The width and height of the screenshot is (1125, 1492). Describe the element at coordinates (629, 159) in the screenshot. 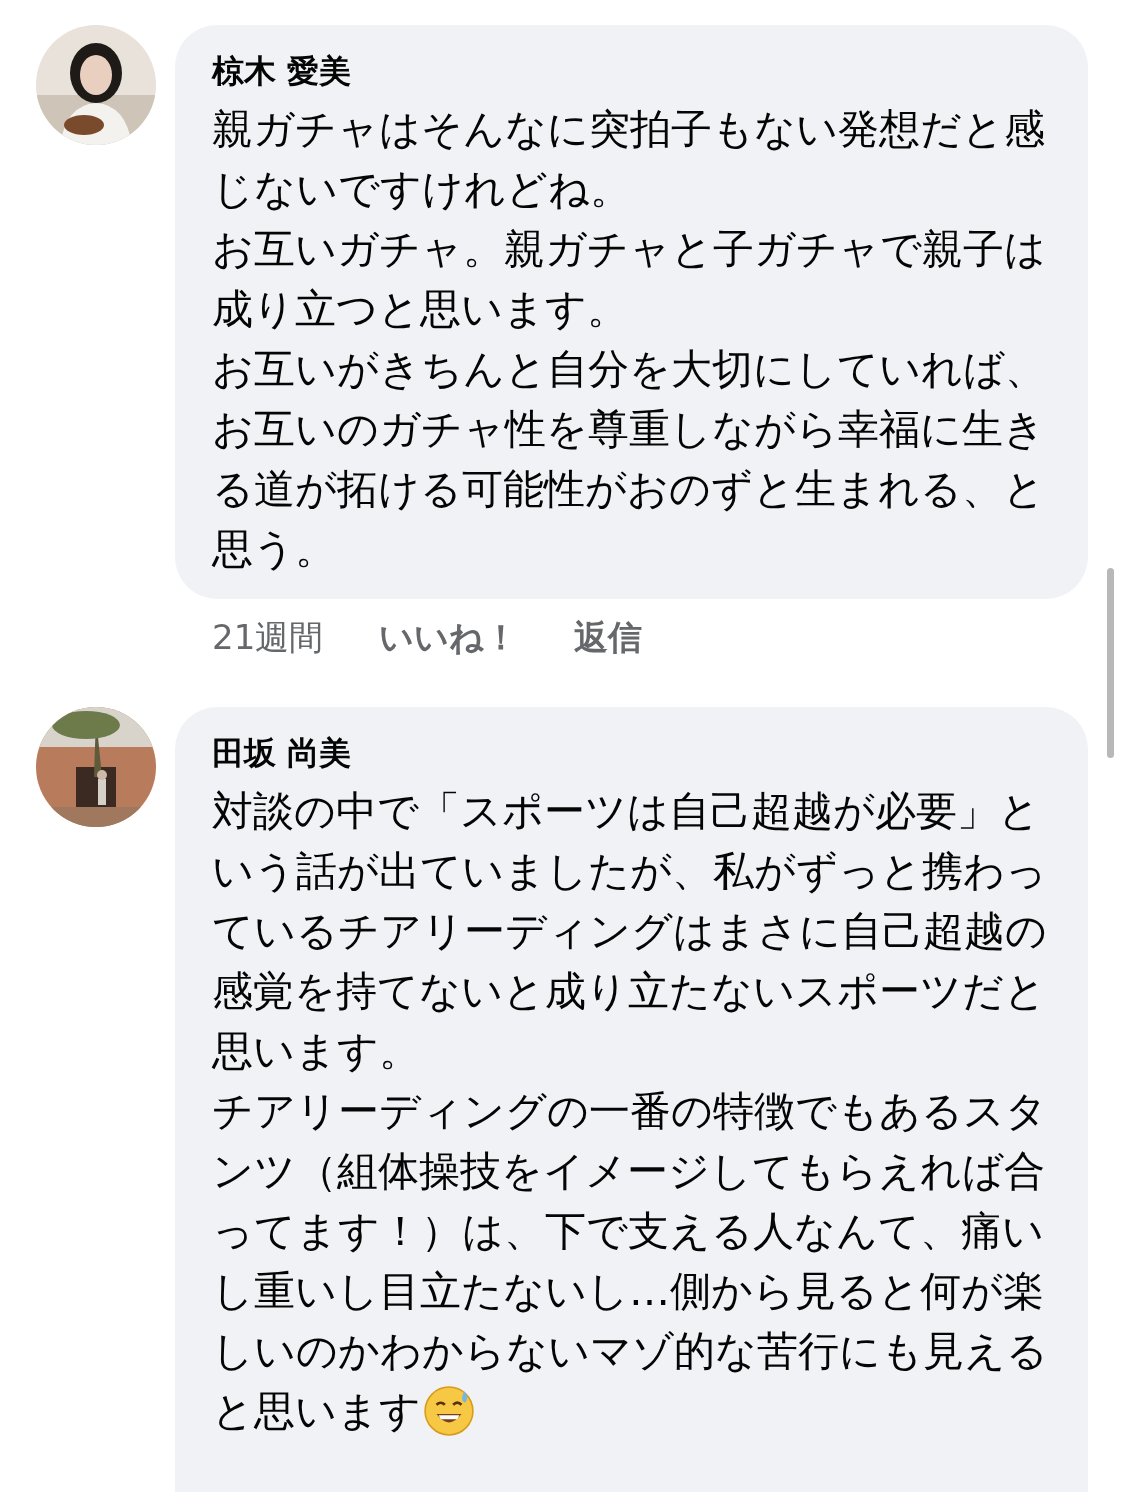

I see `comment-text: 親ガチャはそんなに突拍子もない発想だと感じないですけれどね。` at that location.